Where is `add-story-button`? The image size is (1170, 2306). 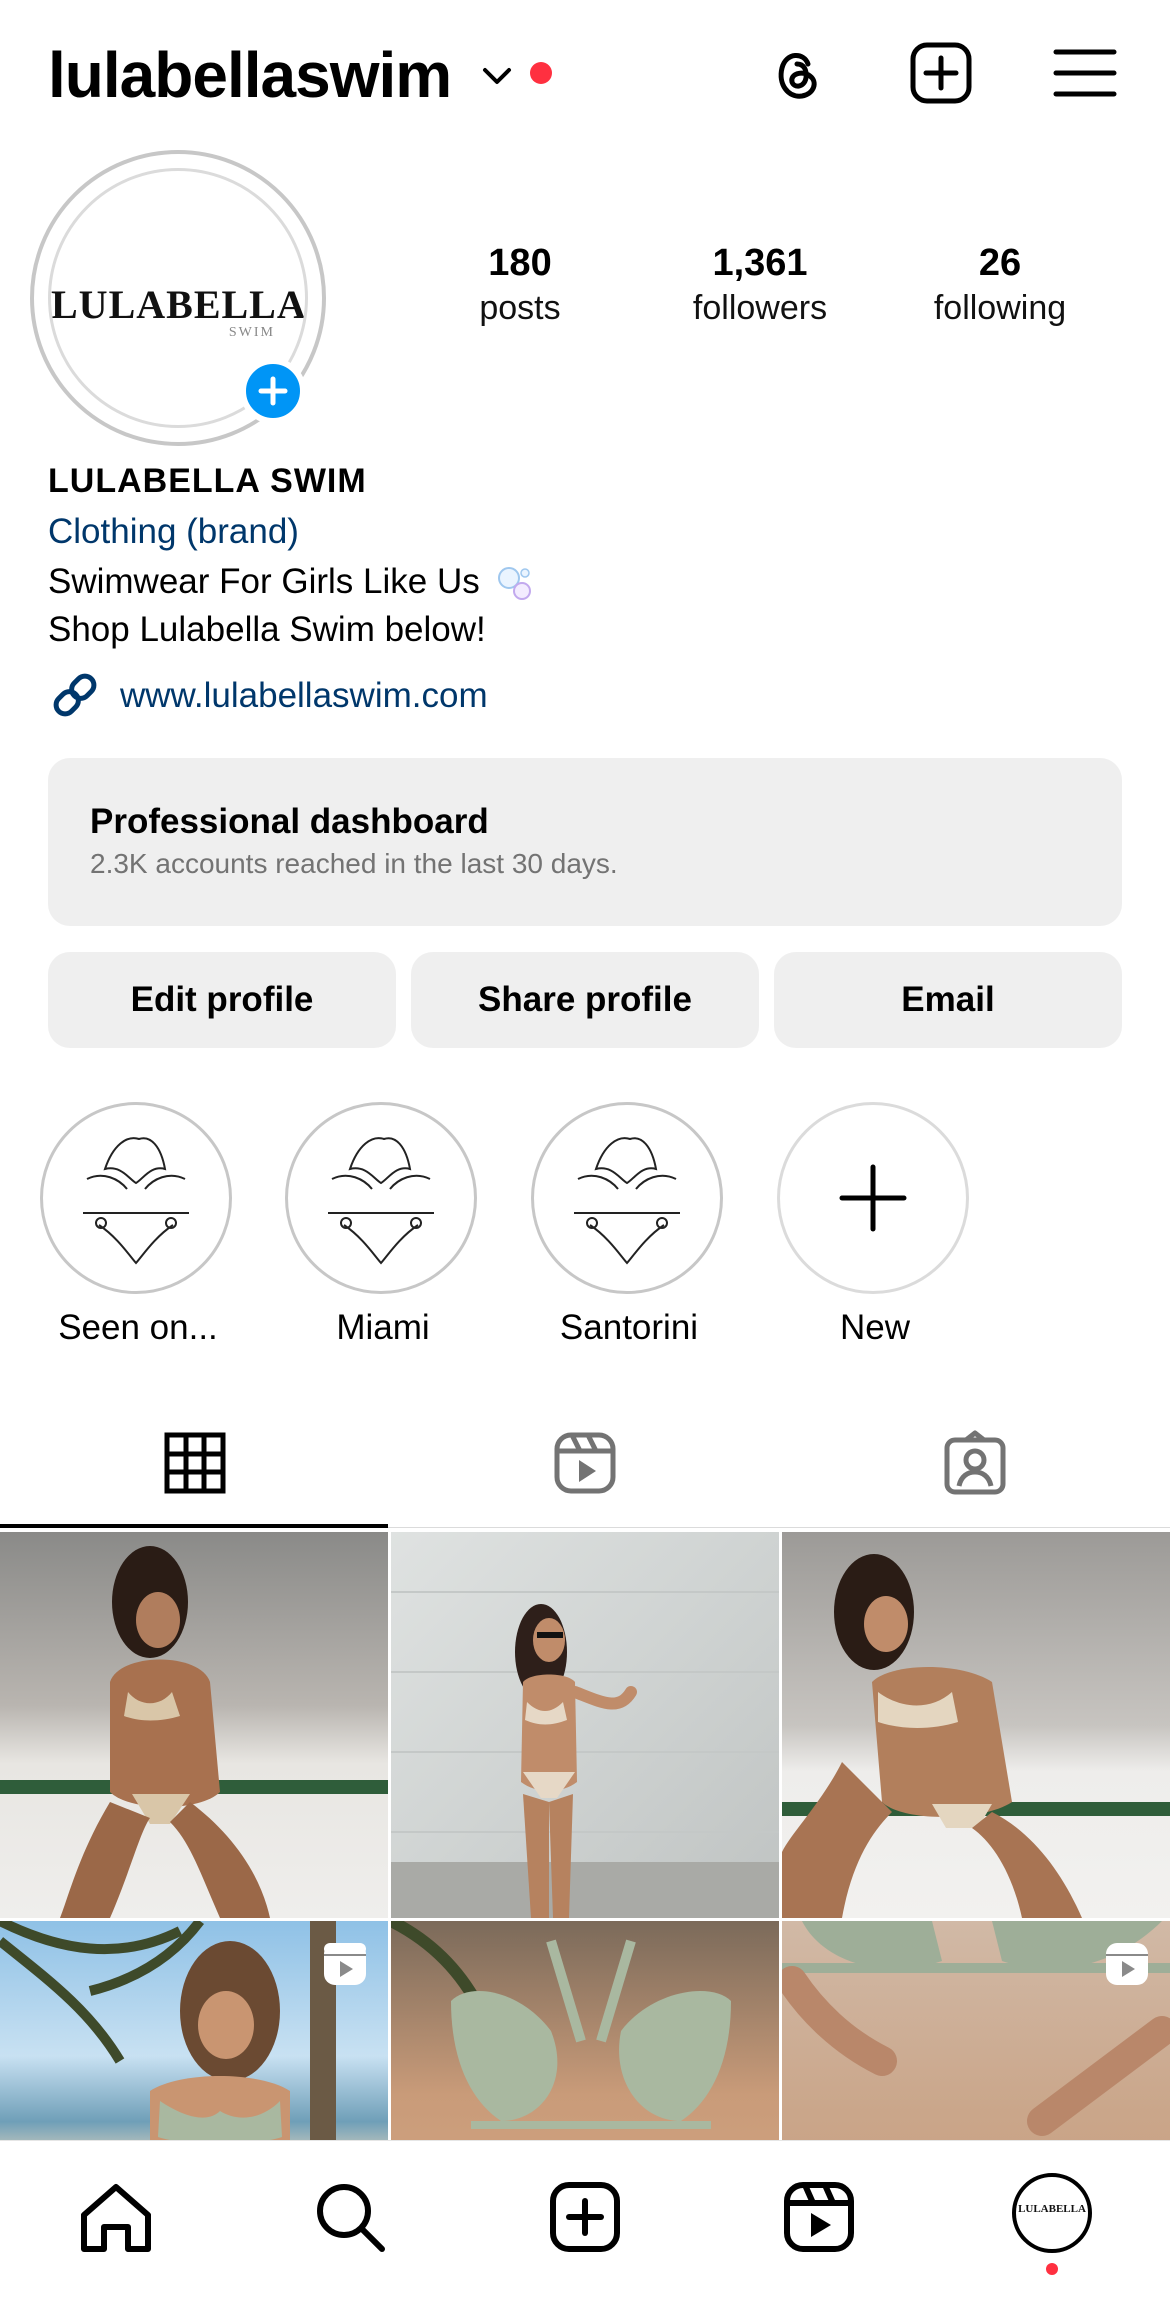
add-story-button is located at coordinates (273, 391).